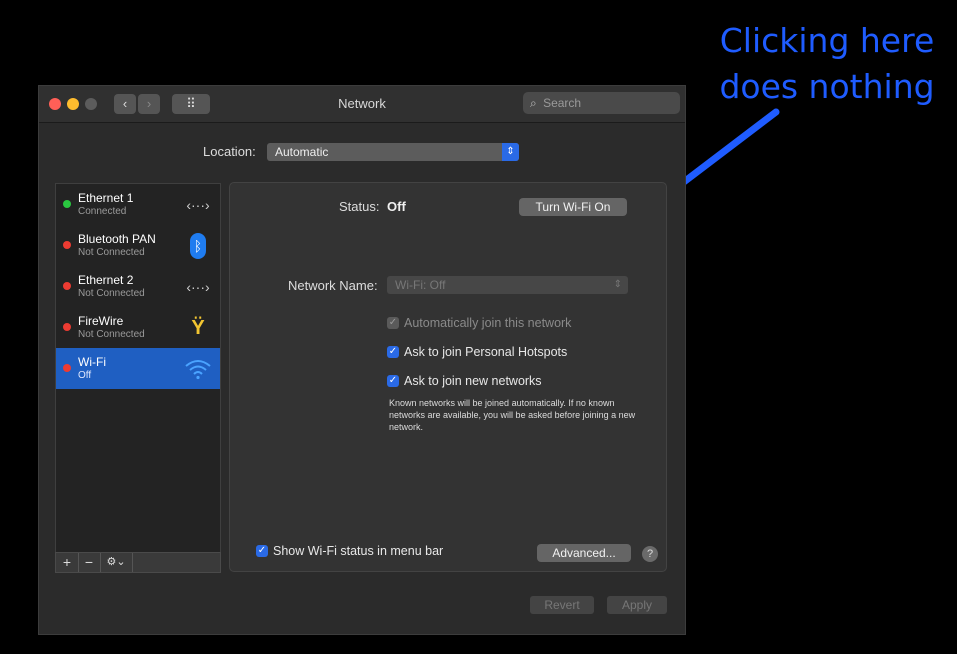  I want to click on service-item-bluetooth-pan: Bluetooth PAN Not Connected ᛒ, so click(138, 245).